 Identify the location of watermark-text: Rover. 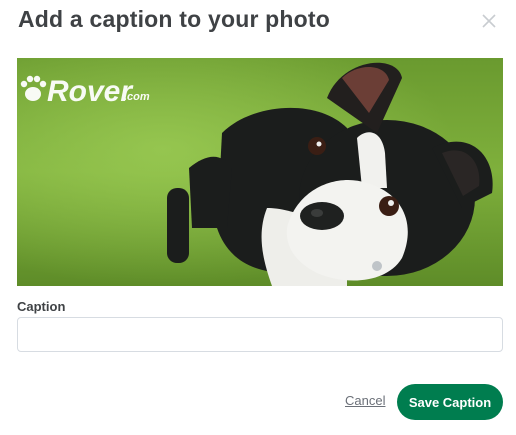
(90, 91).